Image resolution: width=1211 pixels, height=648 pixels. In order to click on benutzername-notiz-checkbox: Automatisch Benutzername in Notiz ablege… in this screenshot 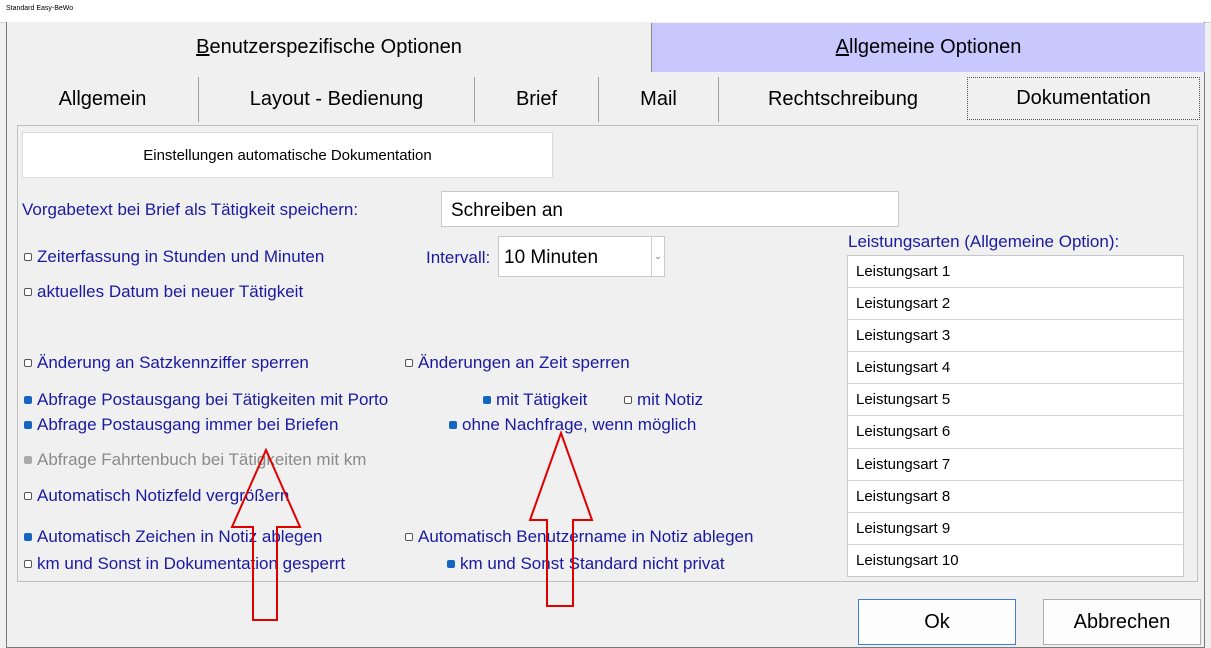, I will do `click(579, 537)`.